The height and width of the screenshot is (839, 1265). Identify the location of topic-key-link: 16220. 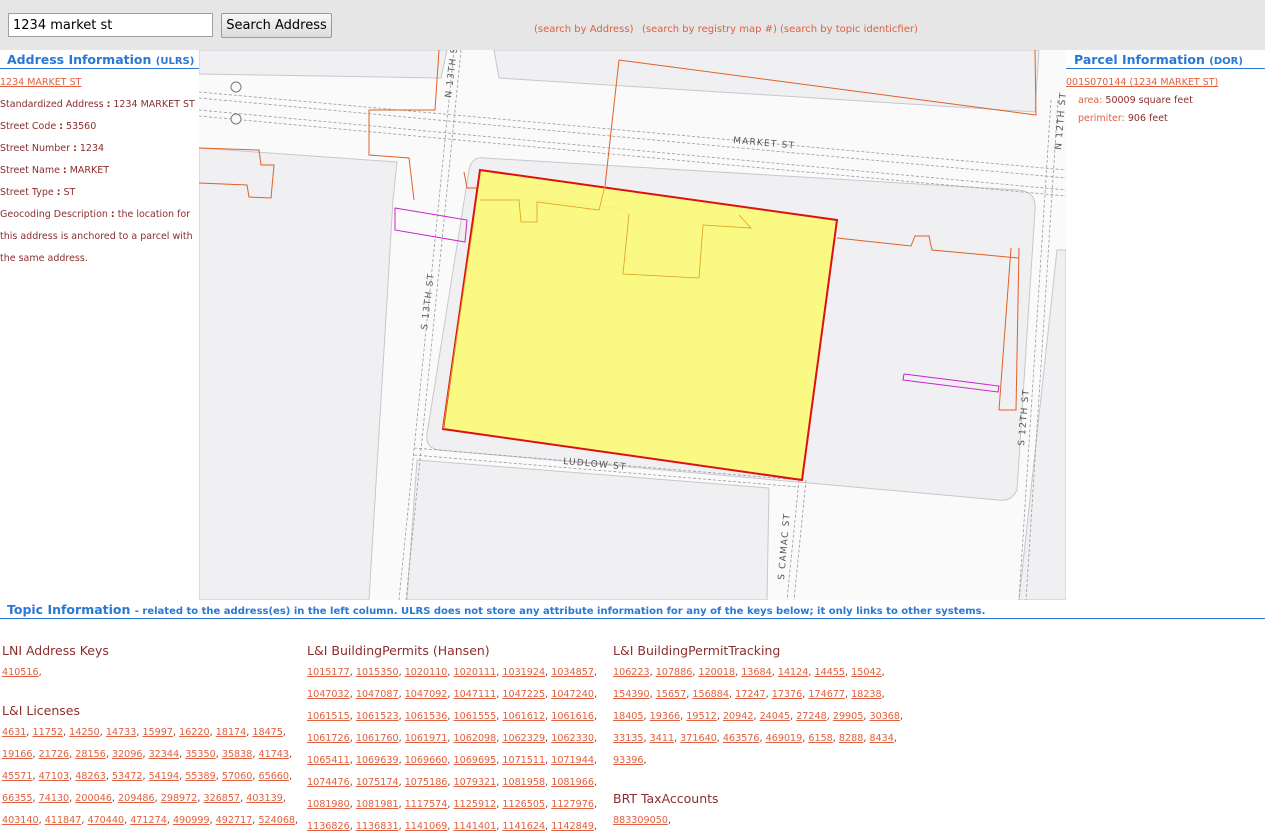
(194, 732).